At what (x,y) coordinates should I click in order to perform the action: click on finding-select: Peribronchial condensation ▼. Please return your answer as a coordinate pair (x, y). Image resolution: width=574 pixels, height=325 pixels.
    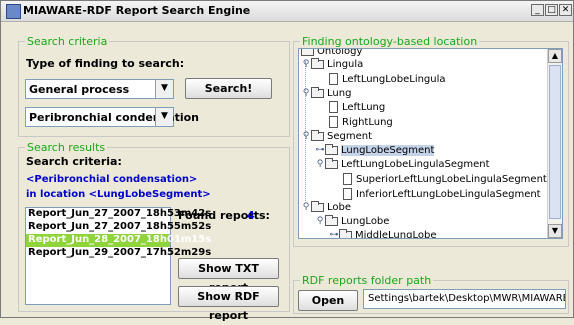
    Looking at the image, I should click on (112, 117).